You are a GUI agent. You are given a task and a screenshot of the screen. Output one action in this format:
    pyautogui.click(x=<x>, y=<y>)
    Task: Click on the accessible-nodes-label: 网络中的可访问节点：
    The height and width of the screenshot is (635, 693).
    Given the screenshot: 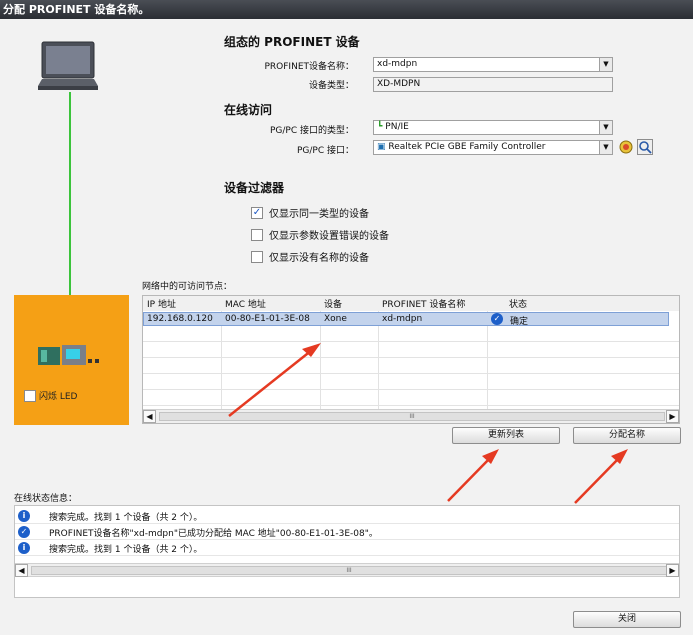 What is the action you would take?
    pyautogui.click(x=187, y=287)
    